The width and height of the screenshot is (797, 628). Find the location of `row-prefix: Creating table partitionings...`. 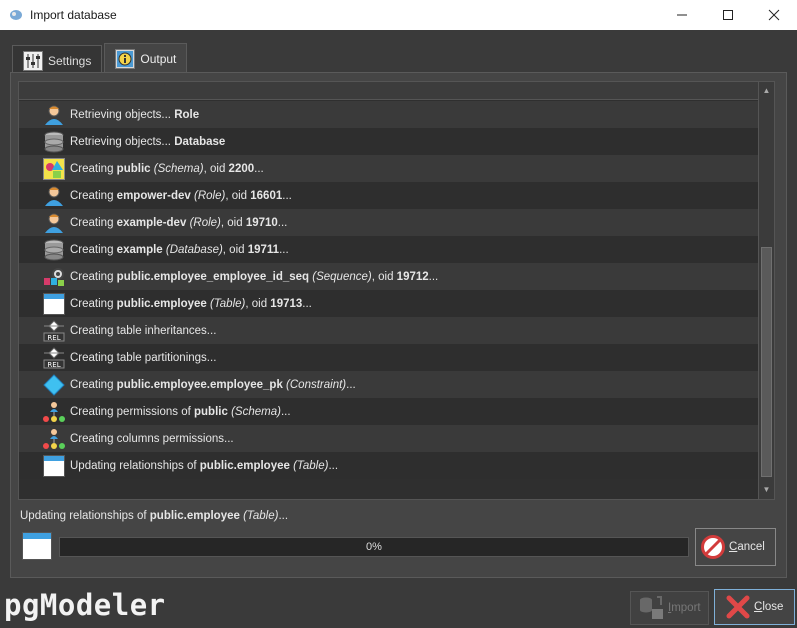

row-prefix: Creating table partitionings... is located at coordinates (143, 357).